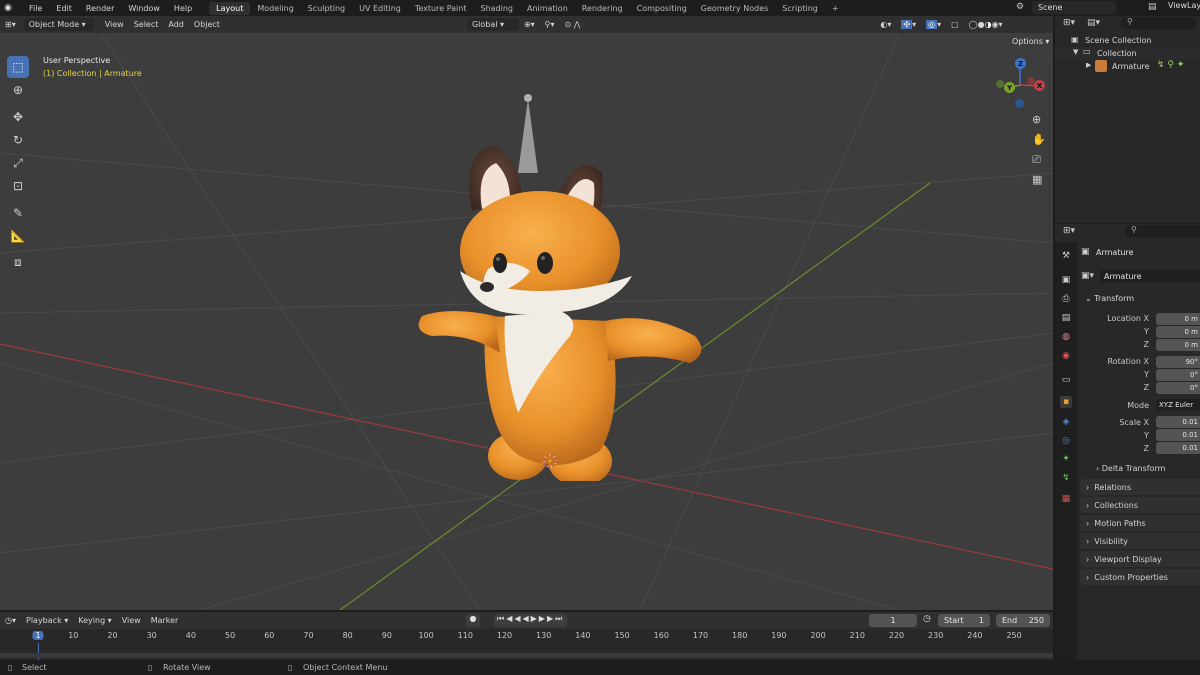 The image size is (1200, 675). Describe the element at coordinates (275, 8) in the screenshot. I see `tab-modeling: Modeling` at that location.